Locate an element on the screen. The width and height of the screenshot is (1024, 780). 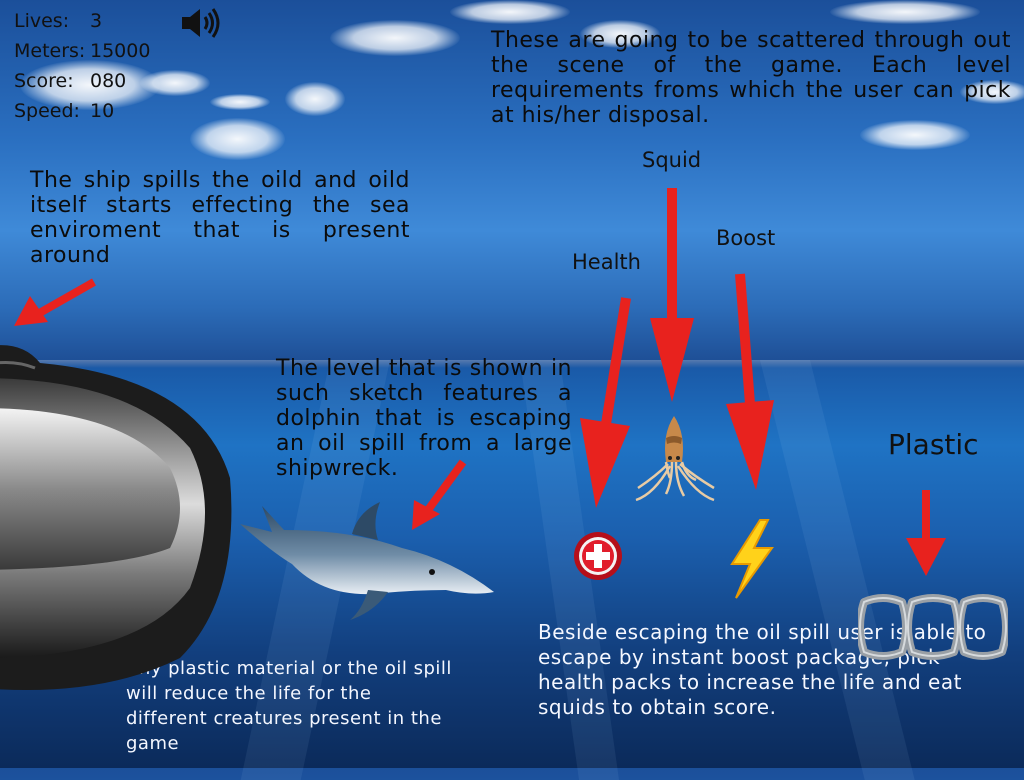
dolphin-character is located at coordinates (367, 561).